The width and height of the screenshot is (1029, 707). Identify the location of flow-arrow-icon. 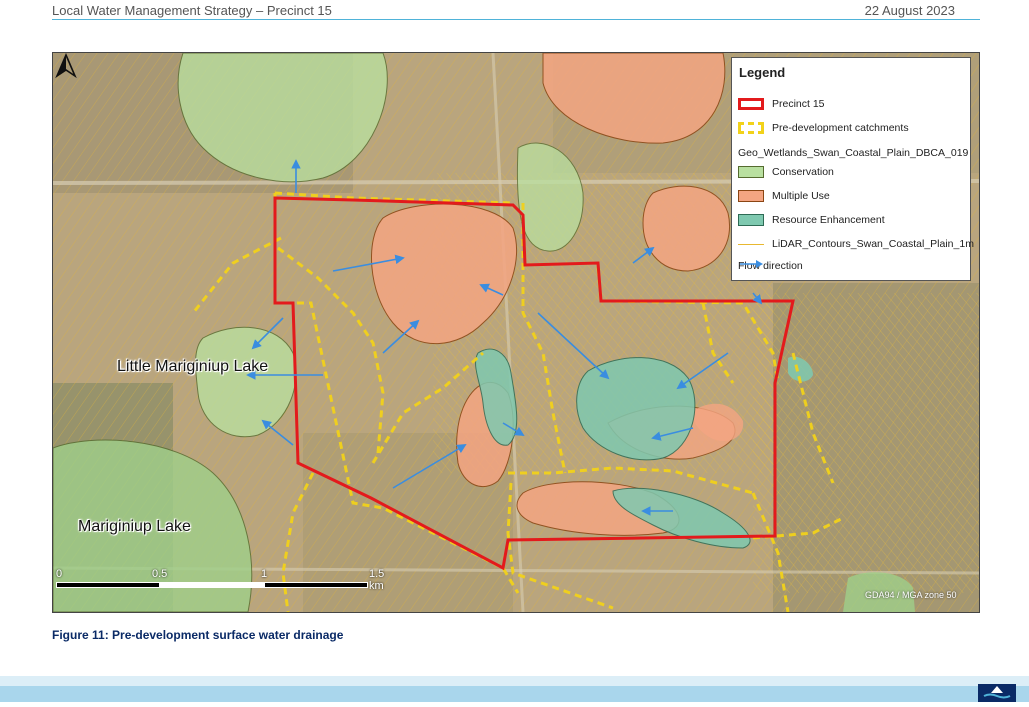
(751, 264).